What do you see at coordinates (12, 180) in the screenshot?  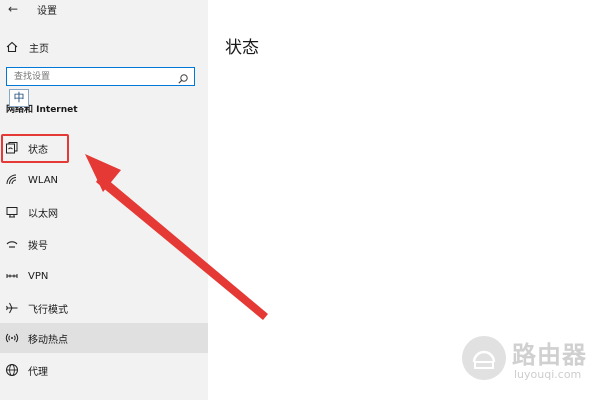 I see `wifi-icon` at bounding box center [12, 180].